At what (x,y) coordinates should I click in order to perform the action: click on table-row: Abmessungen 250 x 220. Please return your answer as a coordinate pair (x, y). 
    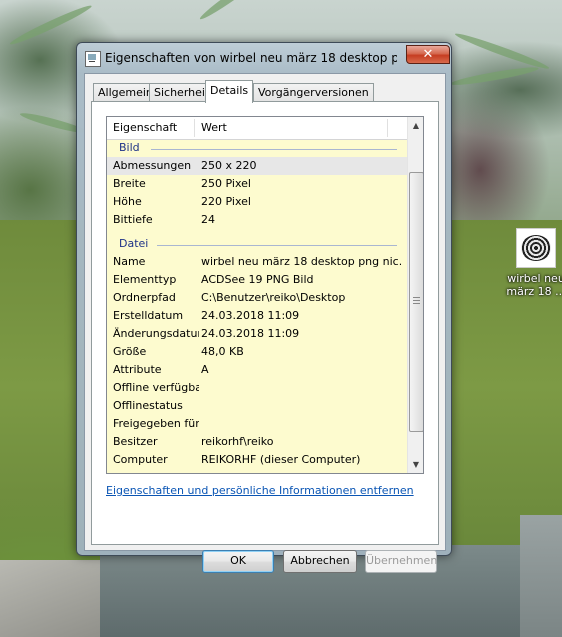
    Looking at the image, I should click on (257, 166).